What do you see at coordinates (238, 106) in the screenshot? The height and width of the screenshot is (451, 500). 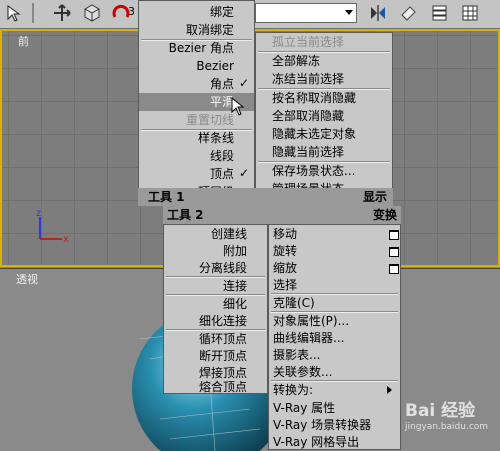 I see `mouse-cursor-icon` at bounding box center [238, 106].